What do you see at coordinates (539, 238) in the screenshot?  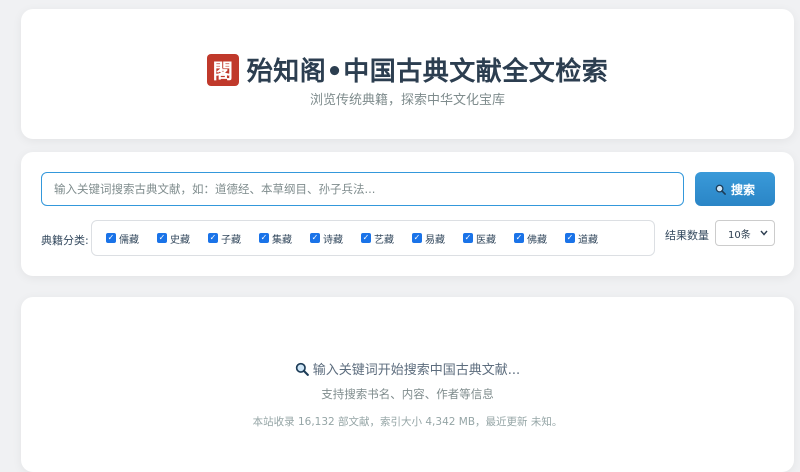 I see `category-checkbox-focang: ✓ 佛藏` at bounding box center [539, 238].